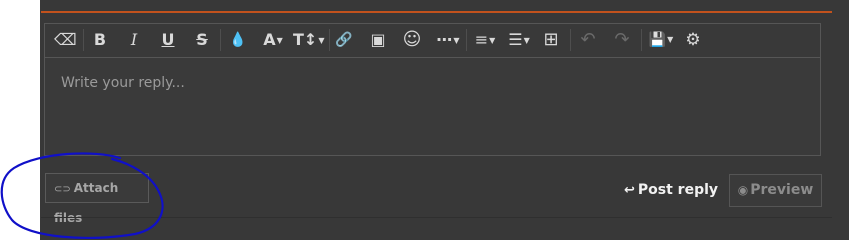 The width and height of the screenshot is (849, 240). Describe the element at coordinates (678, 190) in the screenshot. I see `post-reply-label: Post reply` at that location.